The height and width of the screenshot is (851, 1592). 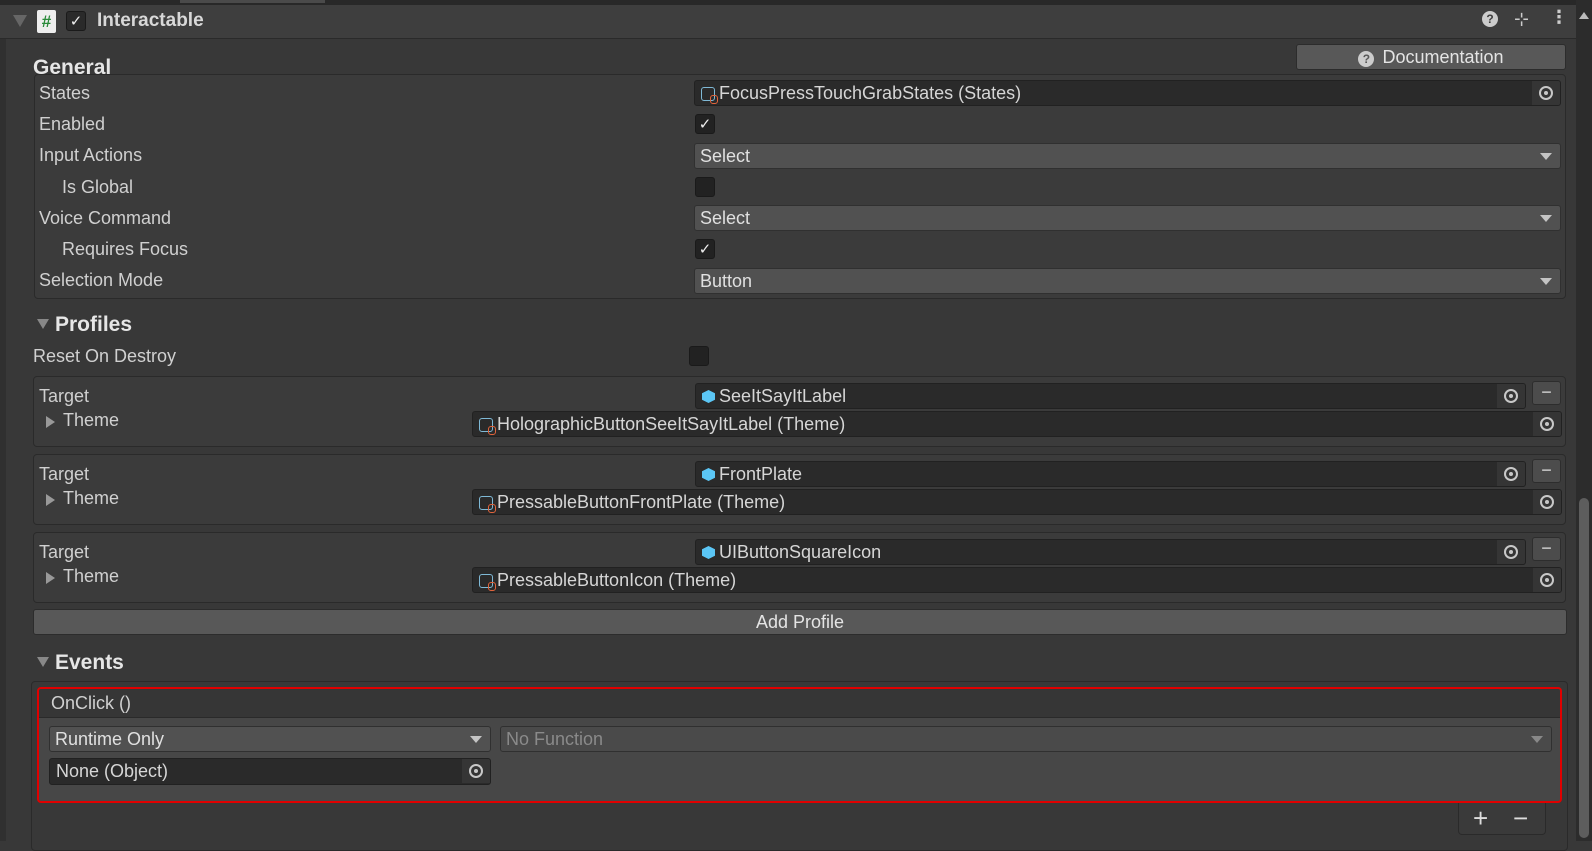 What do you see at coordinates (46, 21) in the screenshot?
I see `script-icon: #` at bounding box center [46, 21].